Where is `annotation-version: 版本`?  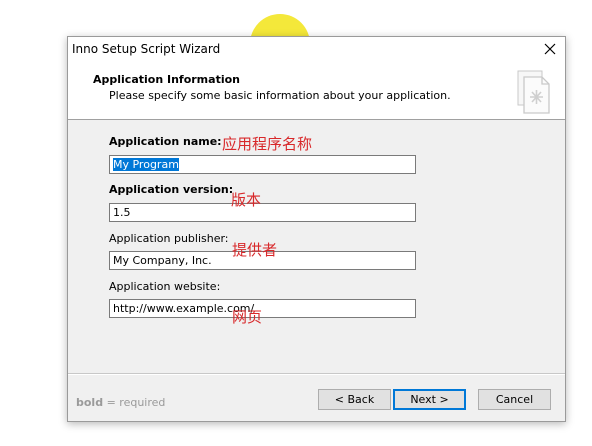 annotation-version: 版本 is located at coordinates (246, 200).